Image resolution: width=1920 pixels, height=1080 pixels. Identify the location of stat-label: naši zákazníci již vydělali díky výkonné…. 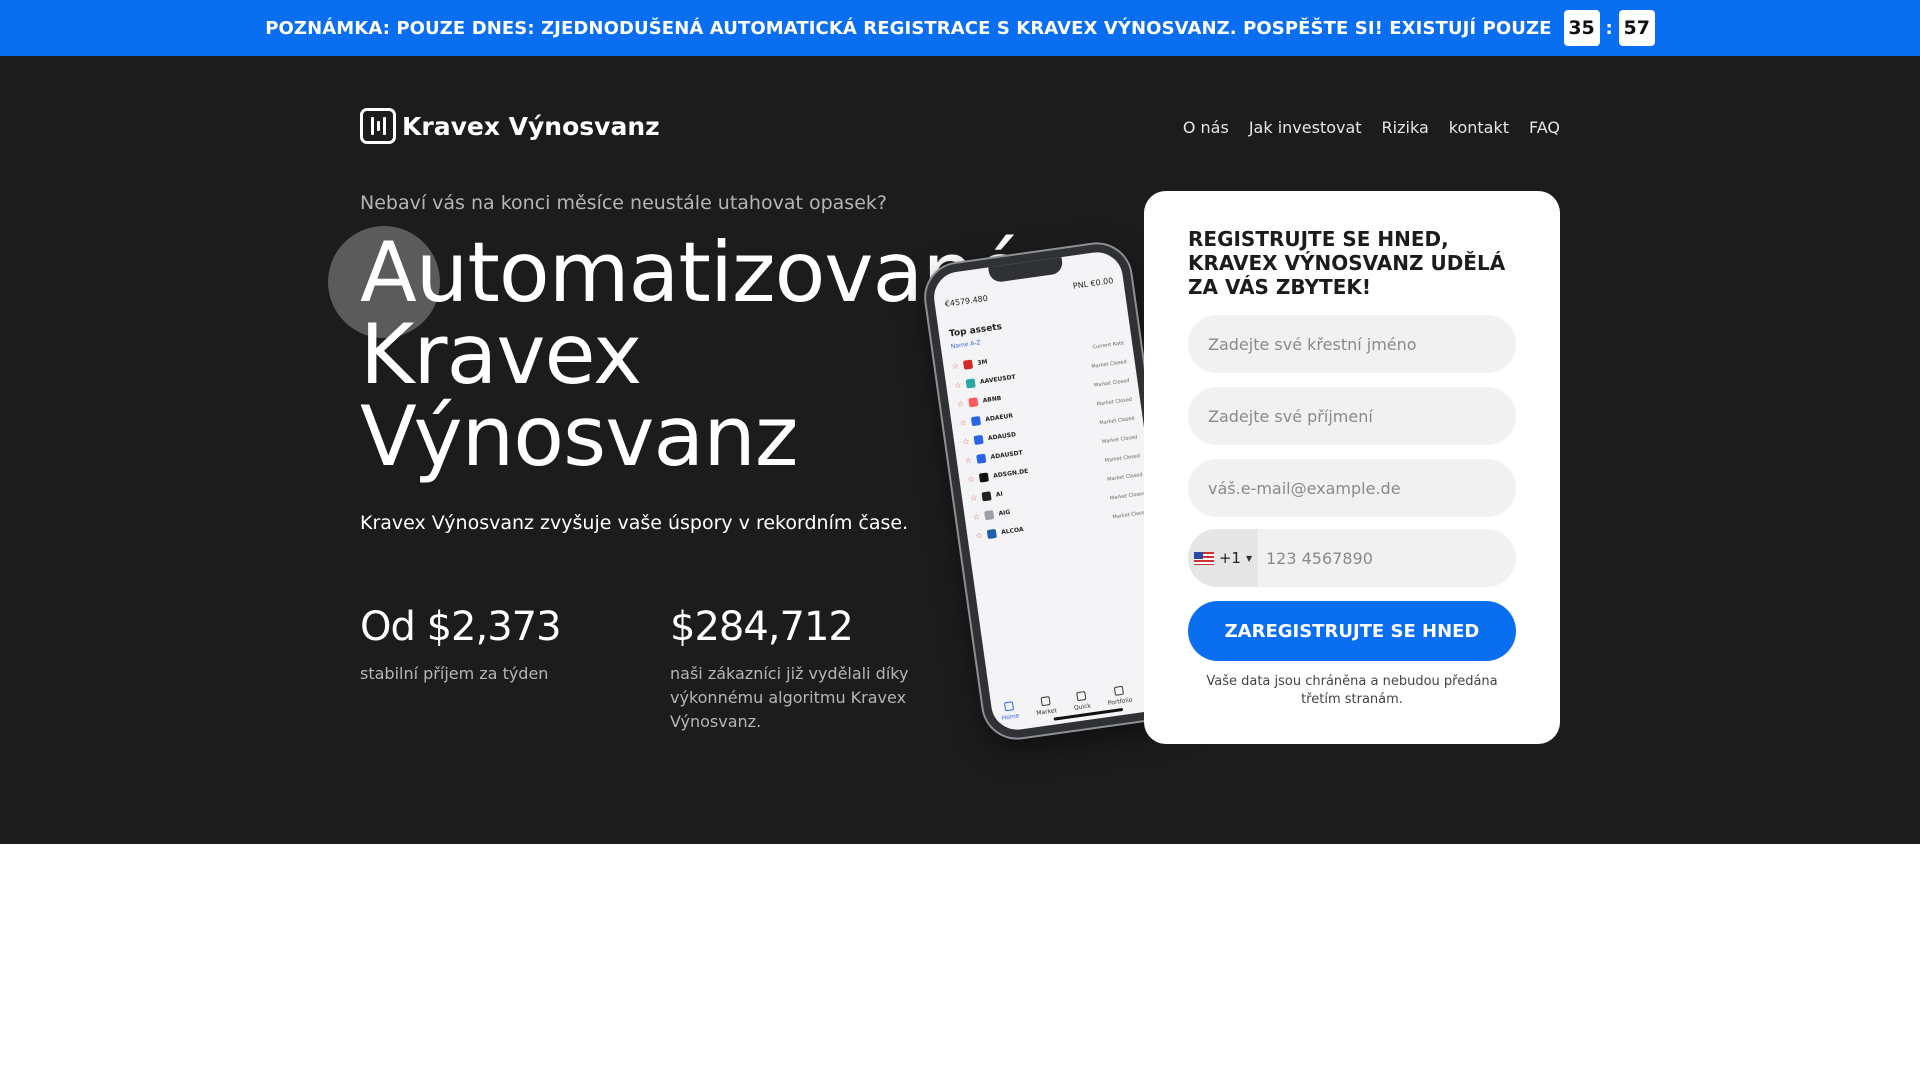
(789, 697).